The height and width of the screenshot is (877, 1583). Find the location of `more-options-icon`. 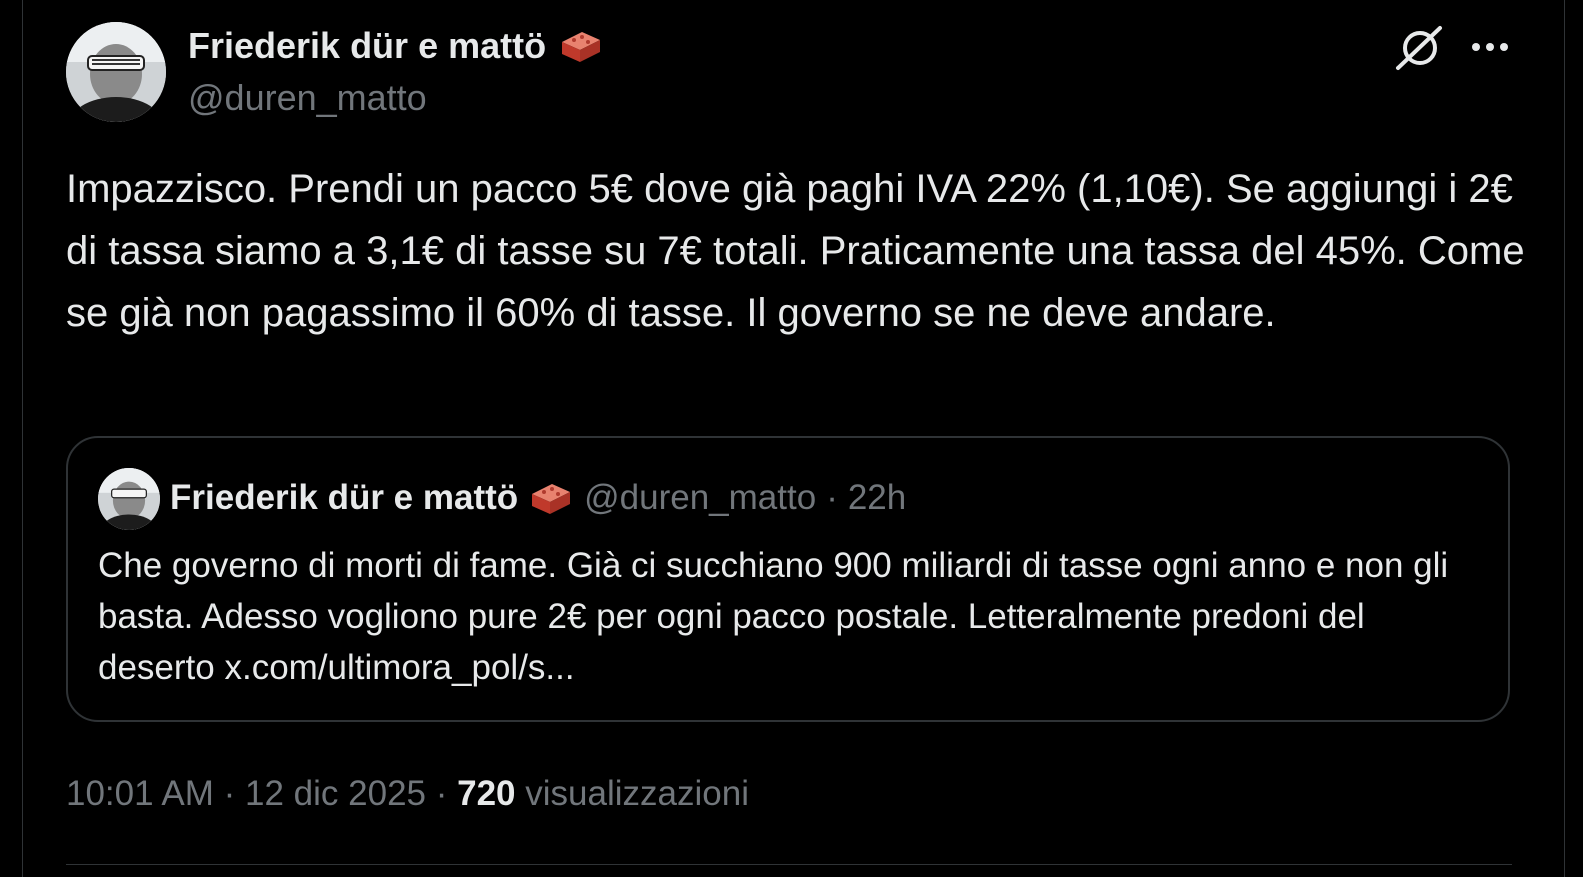

more-options-icon is located at coordinates (1490, 47).